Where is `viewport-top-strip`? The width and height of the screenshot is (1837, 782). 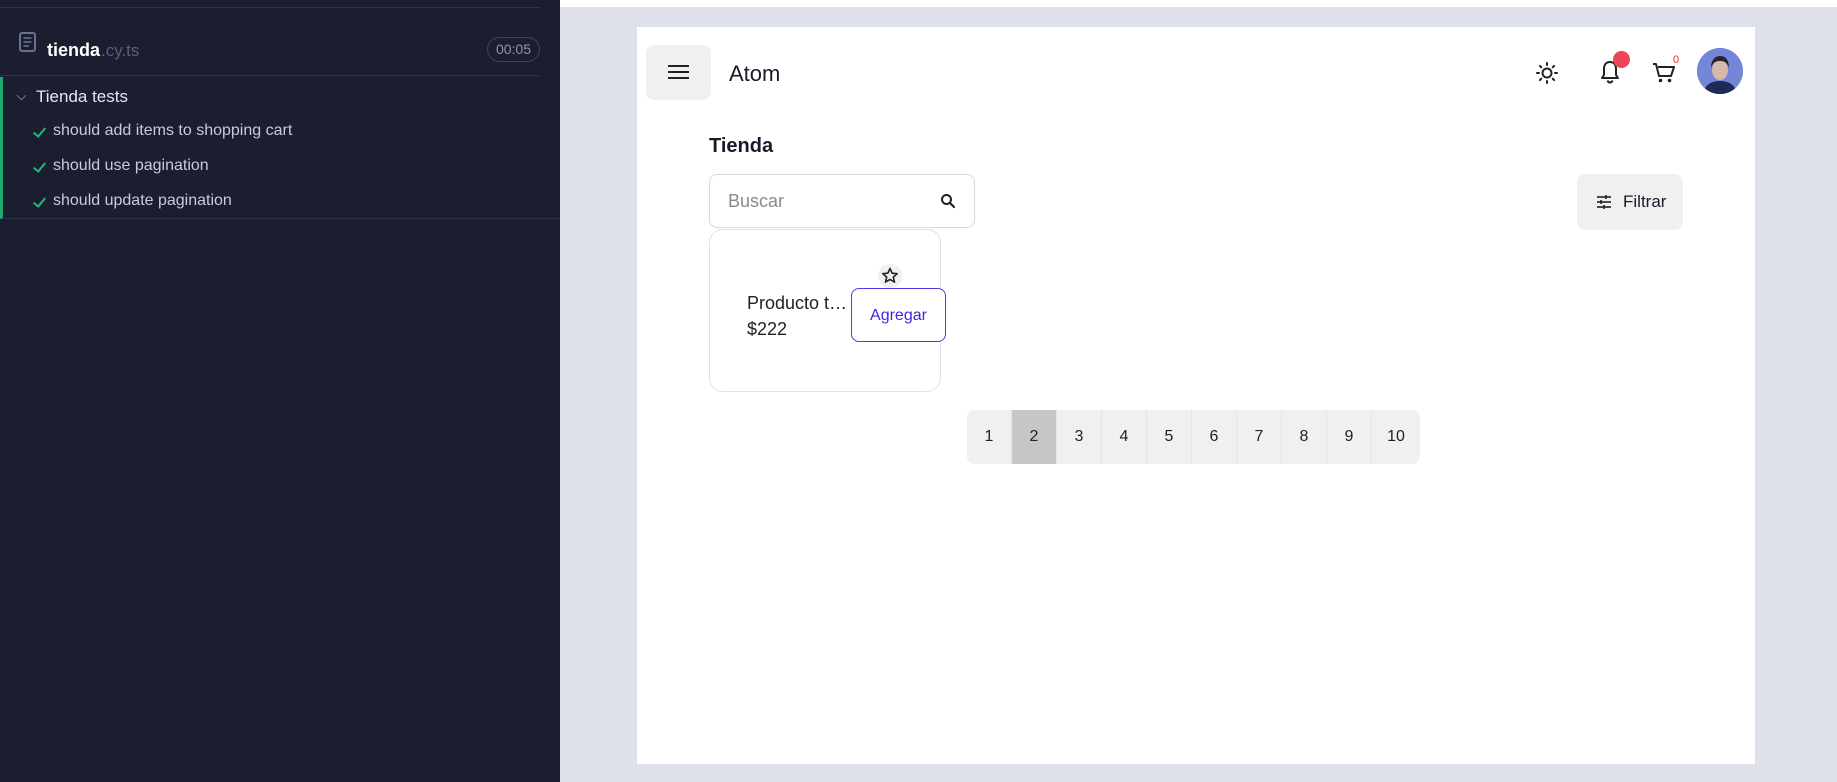
viewport-top-strip is located at coordinates (1198, 3).